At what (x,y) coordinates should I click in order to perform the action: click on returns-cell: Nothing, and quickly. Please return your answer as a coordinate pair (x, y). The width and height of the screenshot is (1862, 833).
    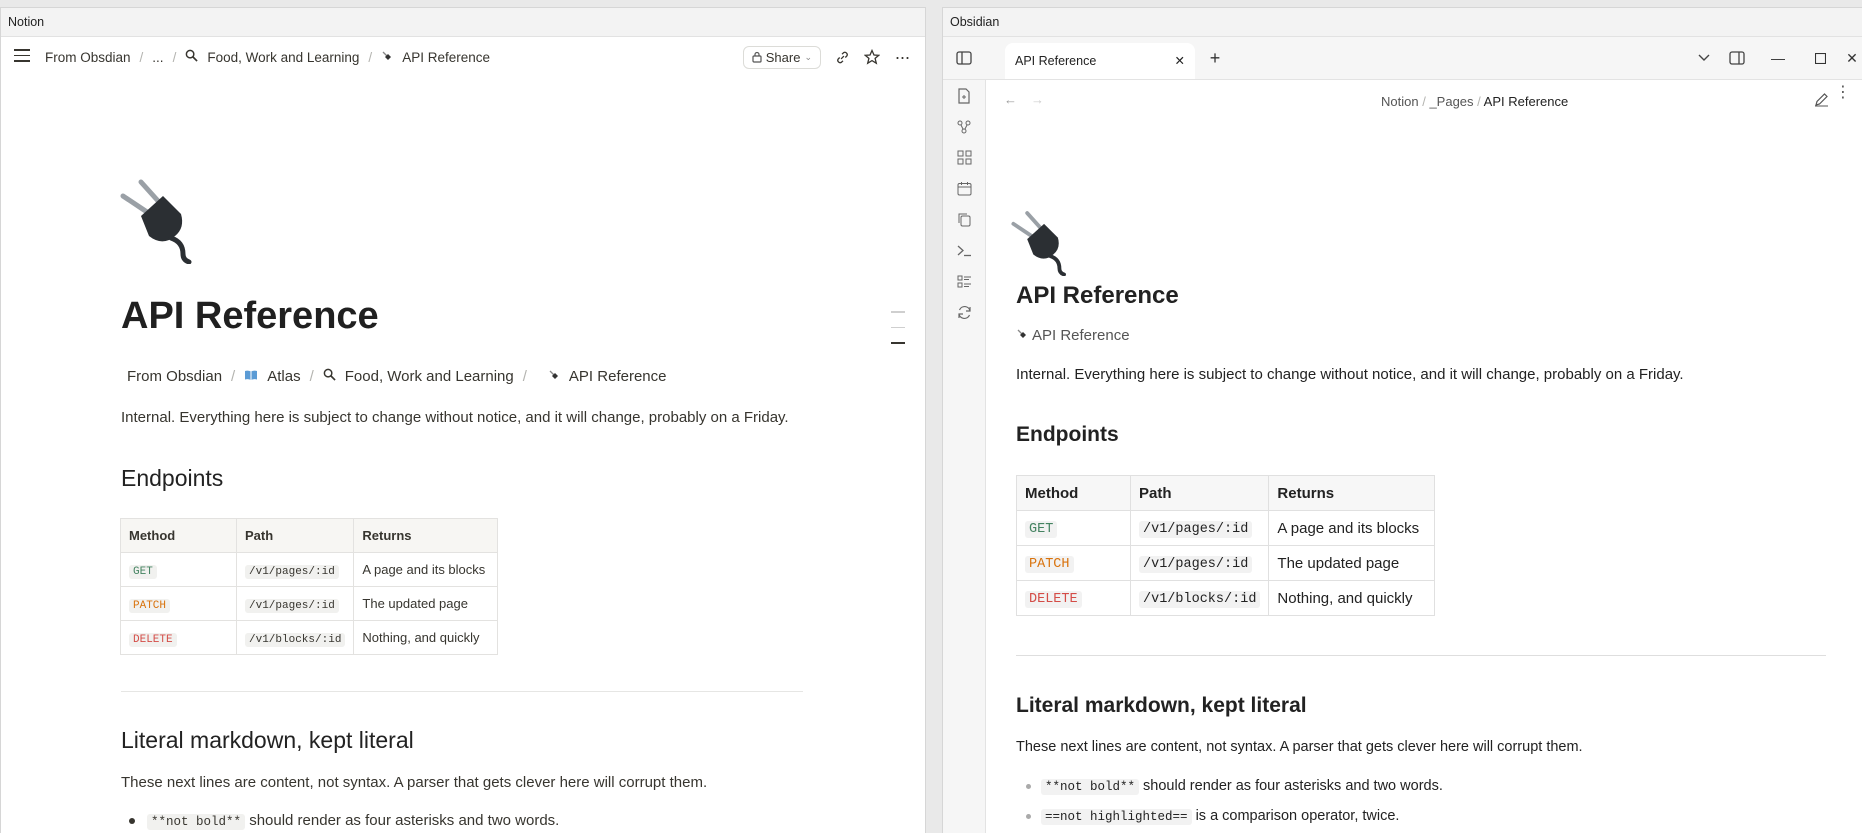
    Looking at the image, I should click on (426, 637).